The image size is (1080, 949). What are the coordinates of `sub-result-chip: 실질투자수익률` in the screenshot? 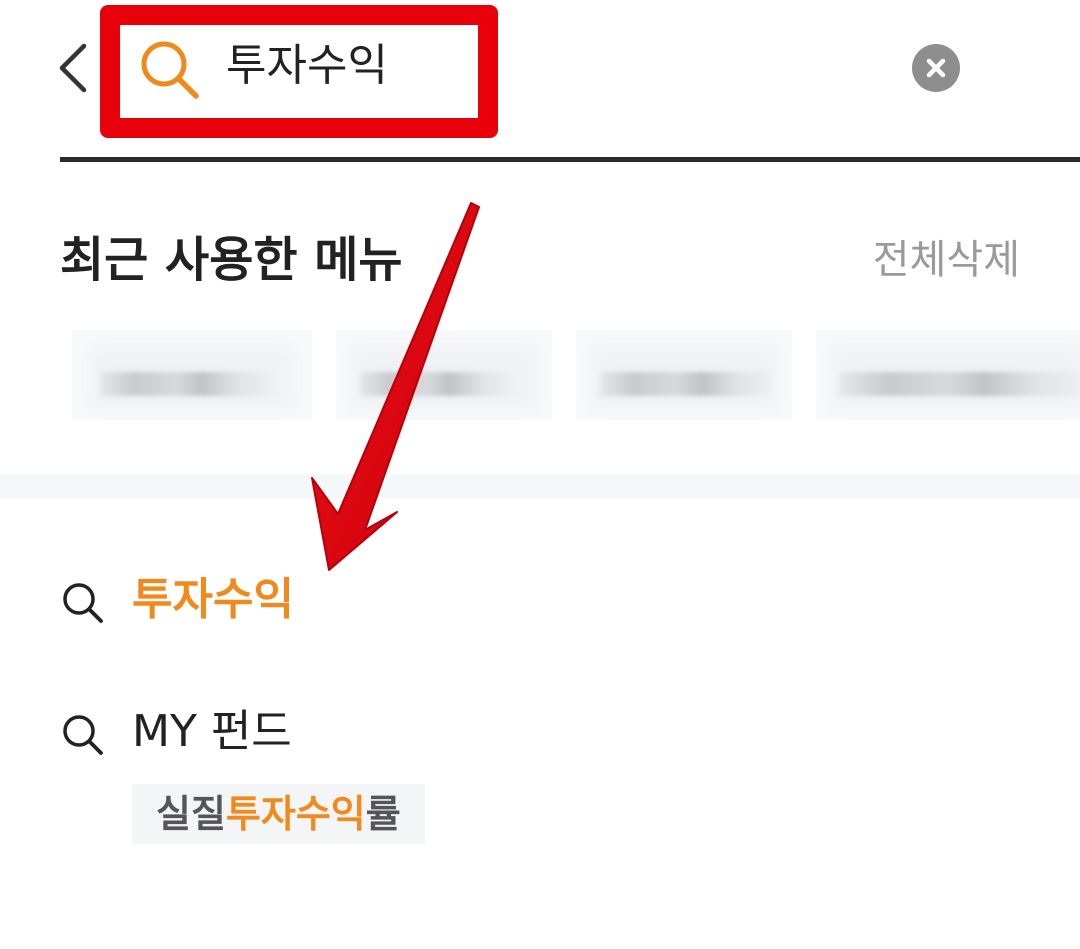 It's located at (278, 814).